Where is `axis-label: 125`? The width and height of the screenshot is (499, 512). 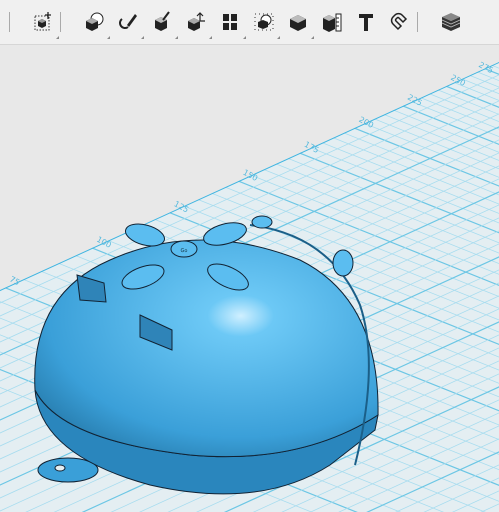
axis-label: 125 is located at coordinates (181, 206).